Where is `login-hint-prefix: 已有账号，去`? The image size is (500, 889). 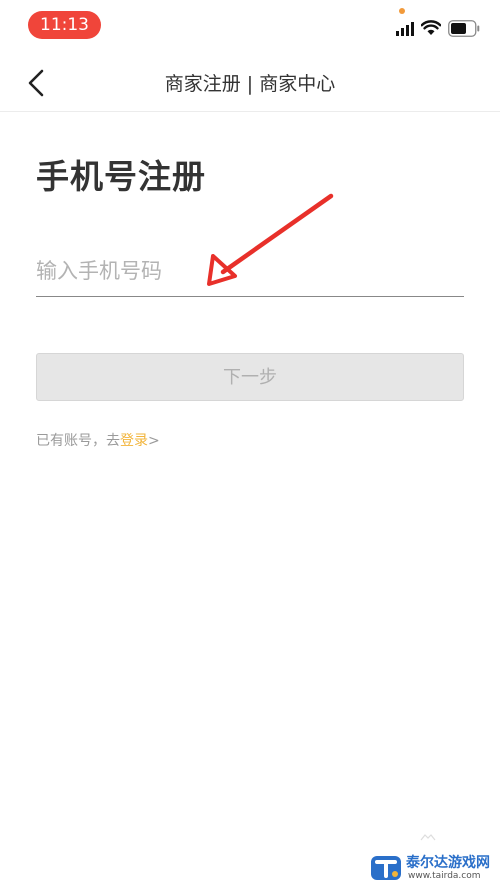 login-hint-prefix: 已有账号，去 is located at coordinates (78, 441).